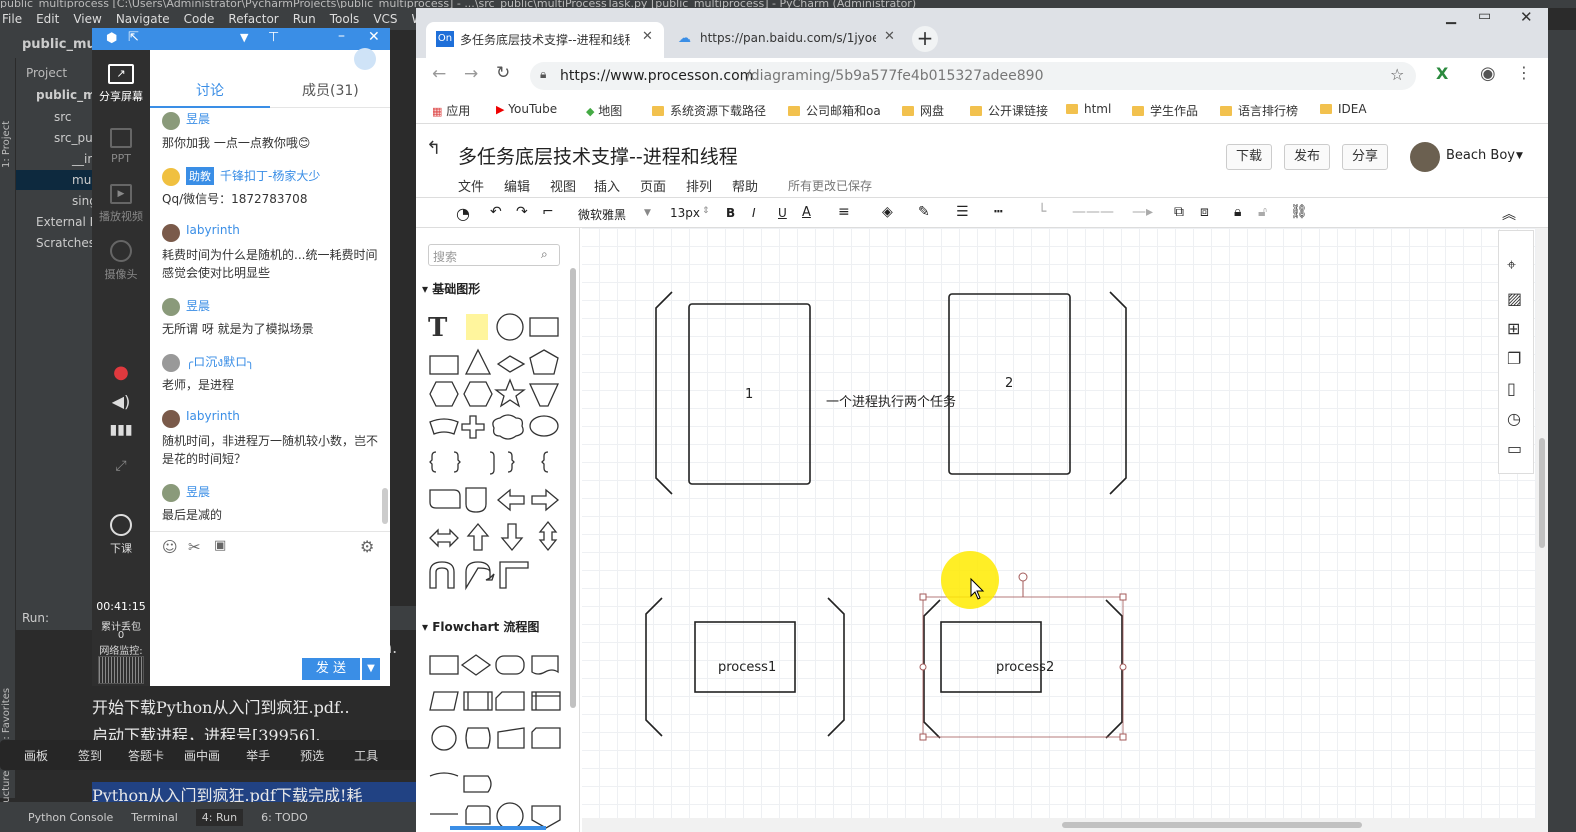 This screenshot has height=832, width=1576. What do you see at coordinates (312, 755) in the screenshot?
I see `preselect-button: 预选` at bounding box center [312, 755].